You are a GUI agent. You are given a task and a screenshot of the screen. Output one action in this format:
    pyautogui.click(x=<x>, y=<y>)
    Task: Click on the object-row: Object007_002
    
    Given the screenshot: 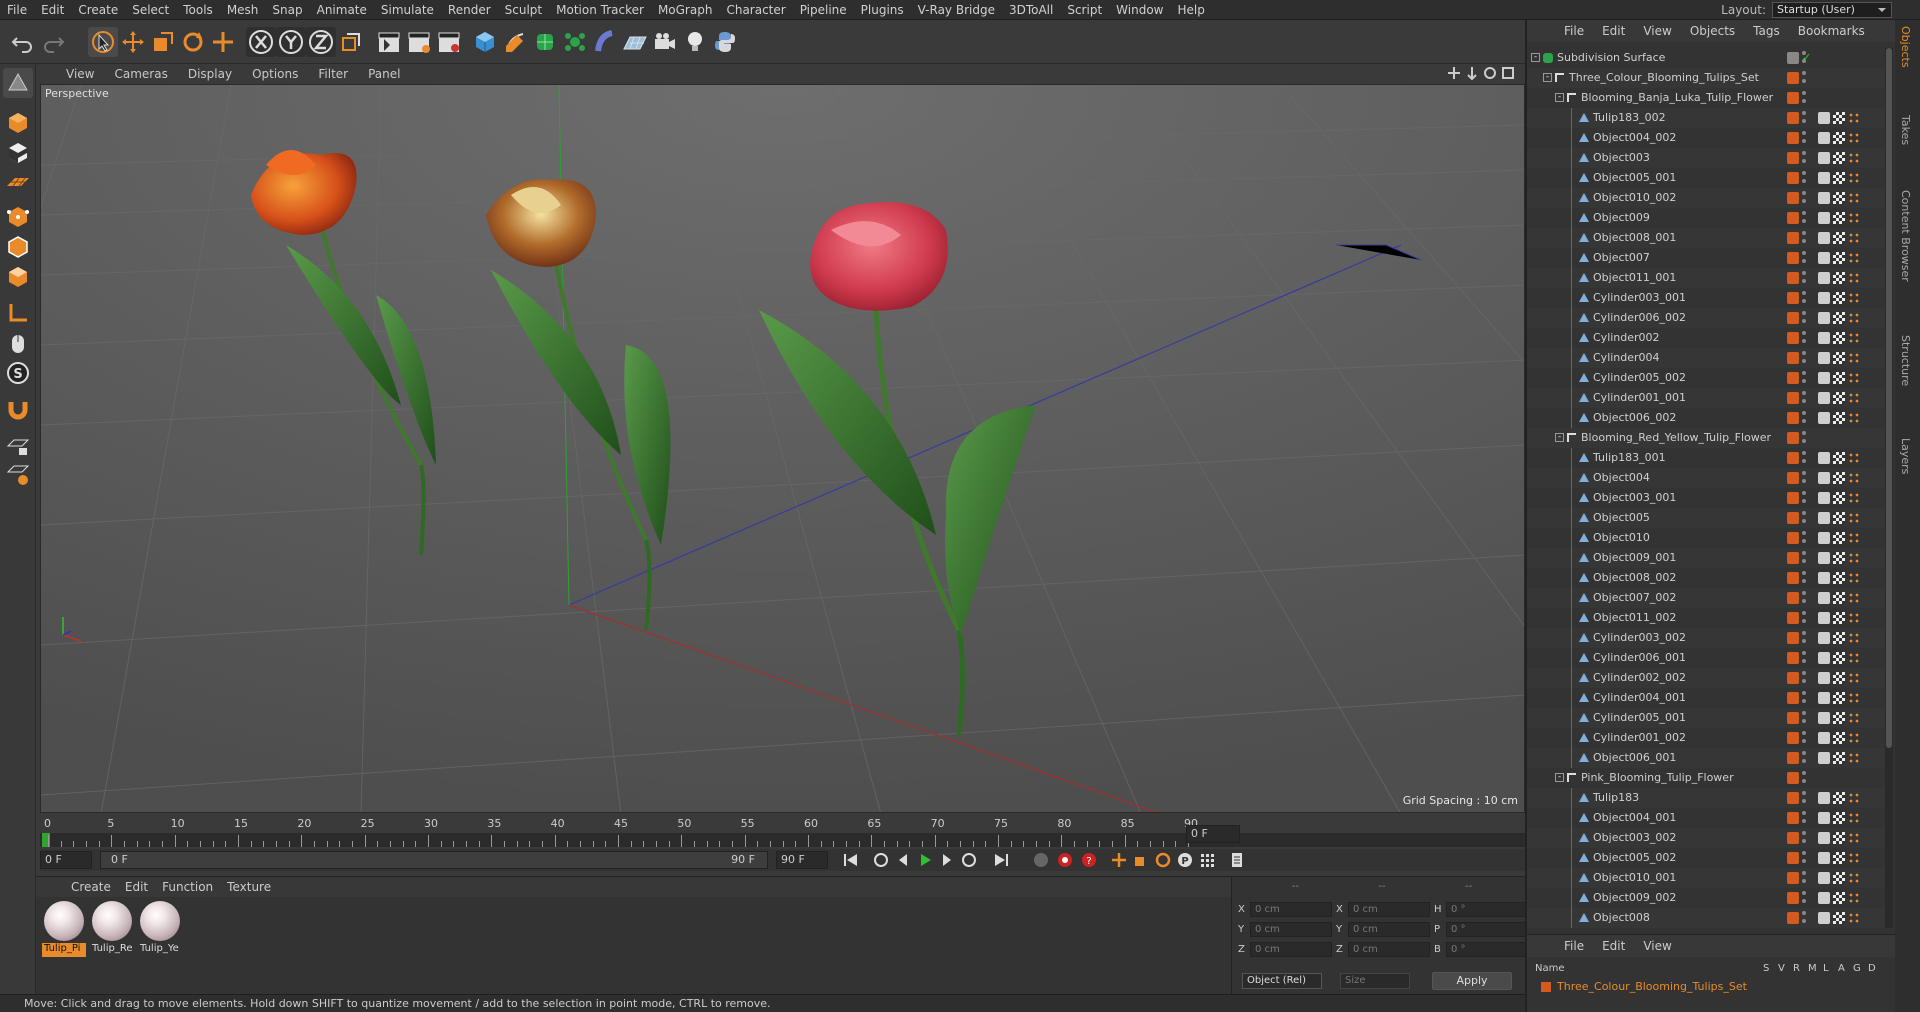 What is the action you would take?
    pyautogui.click(x=1706, y=598)
    